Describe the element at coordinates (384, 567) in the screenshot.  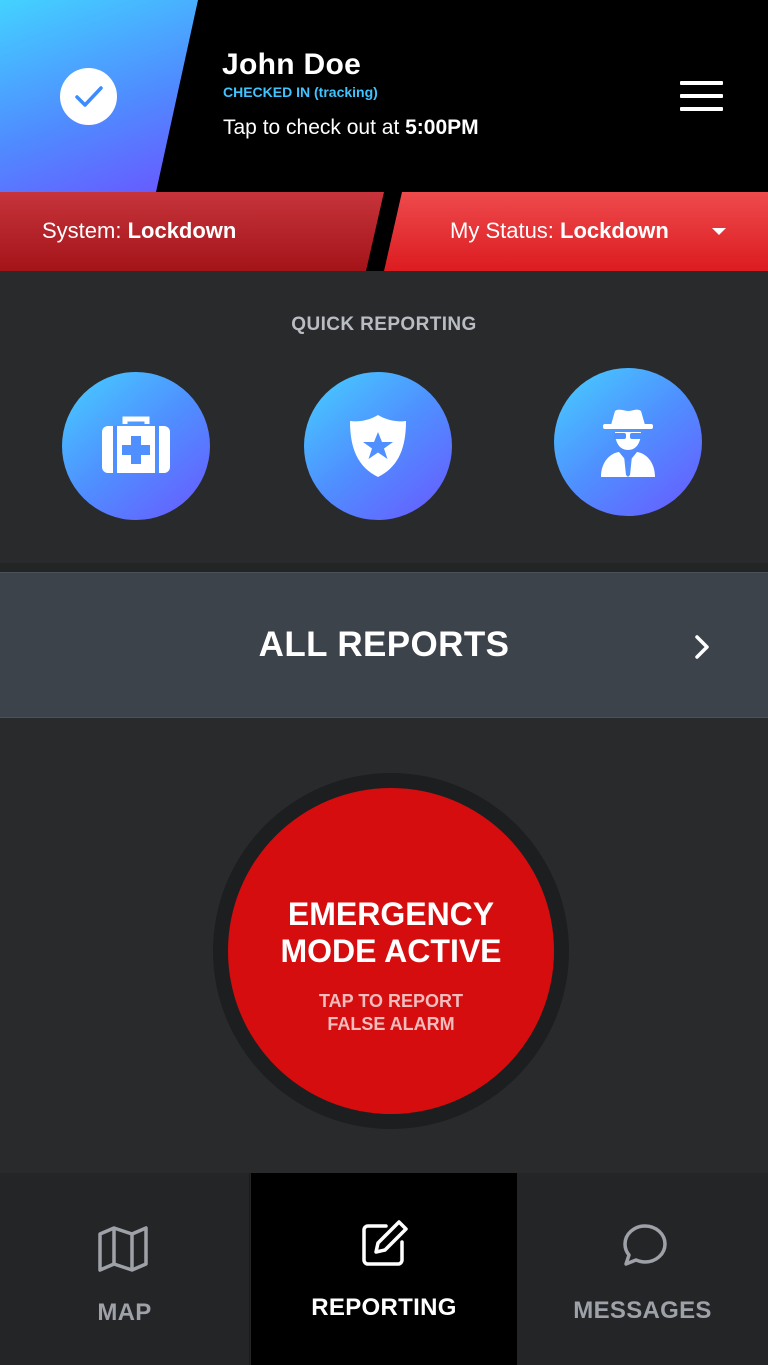
I see `section-divider` at that location.